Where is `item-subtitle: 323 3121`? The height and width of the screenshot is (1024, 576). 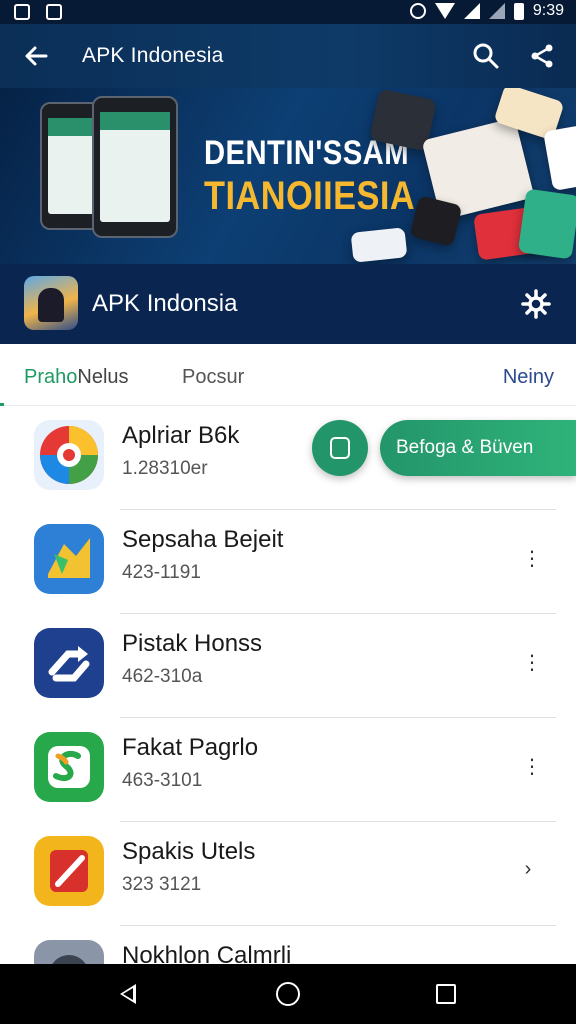 item-subtitle: 323 3121 is located at coordinates (162, 884).